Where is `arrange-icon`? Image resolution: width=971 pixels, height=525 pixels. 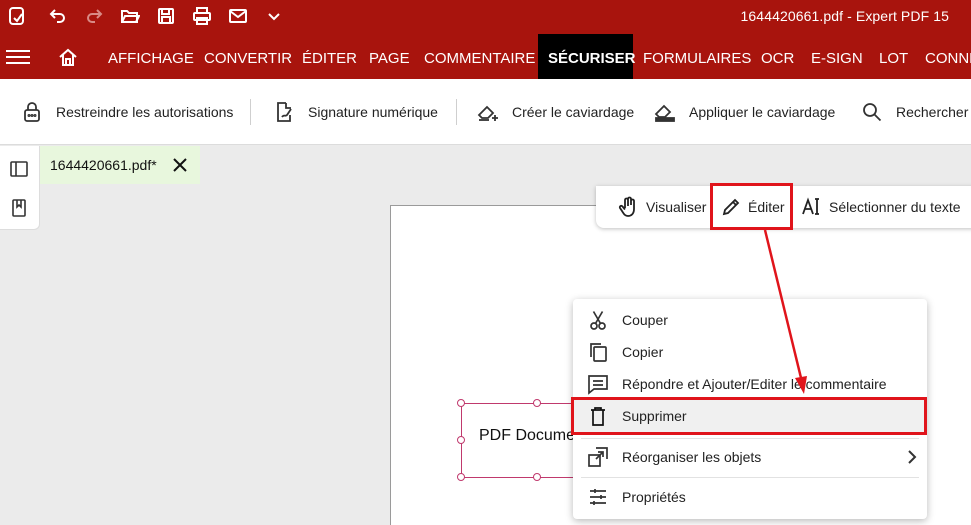 arrange-icon is located at coordinates (598, 457).